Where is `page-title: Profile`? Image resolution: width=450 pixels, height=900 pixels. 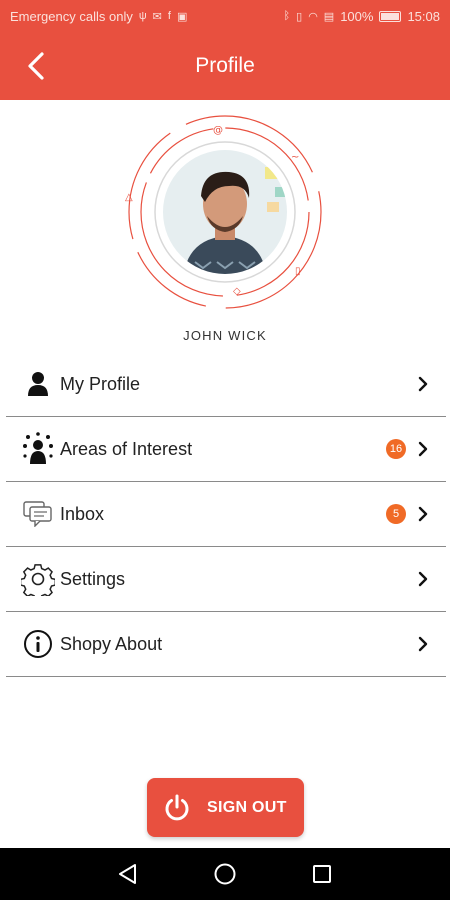 page-title: Profile is located at coordinates (225, 65).